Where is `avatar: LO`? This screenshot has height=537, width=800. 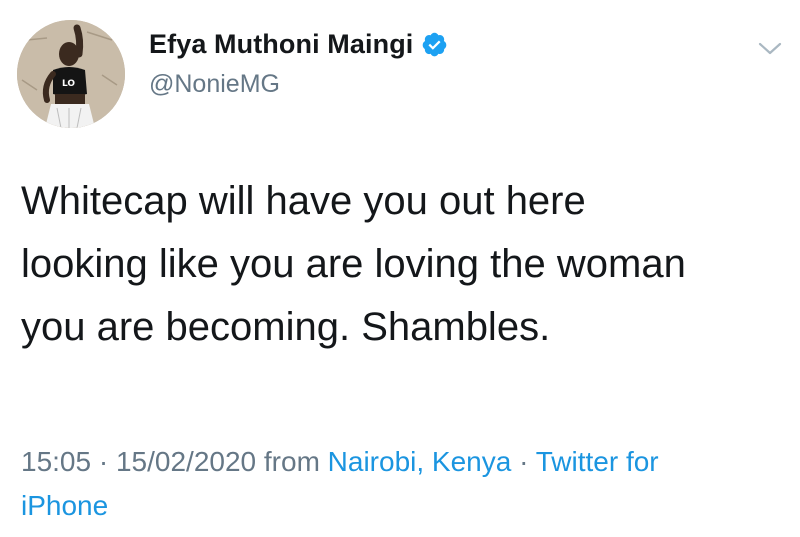
avatar: LO is located at coordinates (71, 74).